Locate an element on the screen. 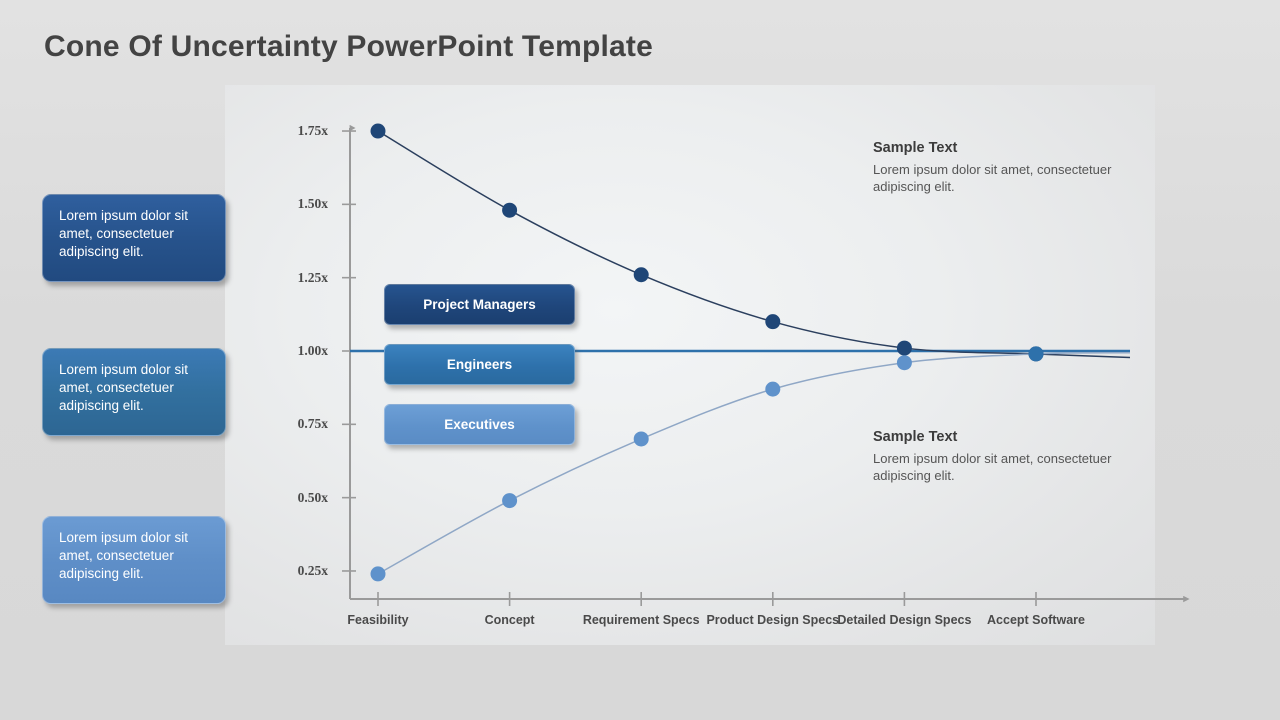 This screenshot has width=1280, height=720. y-tick-label-2: 1.25x is located at coordinates (312, 277).